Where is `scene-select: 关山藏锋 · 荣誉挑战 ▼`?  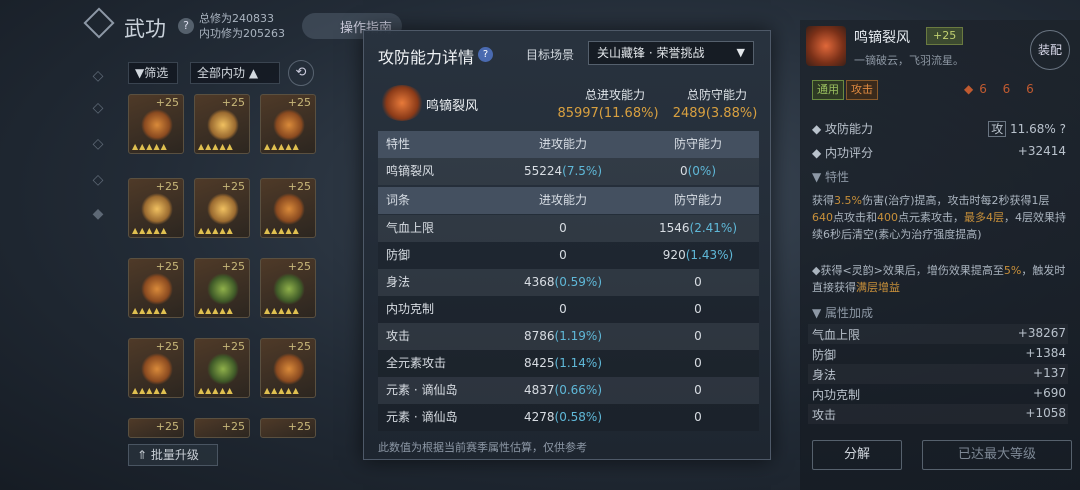 scene-select: 关山藏锋 · 荣誉挑战 ▼ is located at coordinates (671, 53).